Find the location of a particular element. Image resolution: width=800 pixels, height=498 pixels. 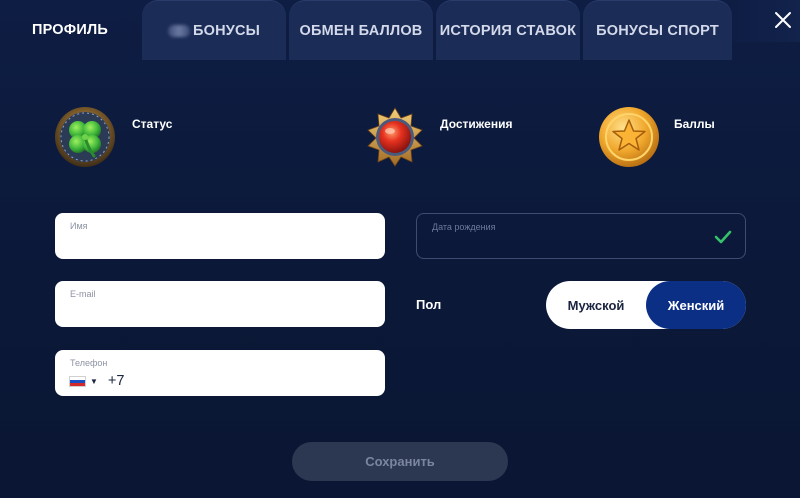

tab-profile: Профиль is located at coordinates (70, 30).